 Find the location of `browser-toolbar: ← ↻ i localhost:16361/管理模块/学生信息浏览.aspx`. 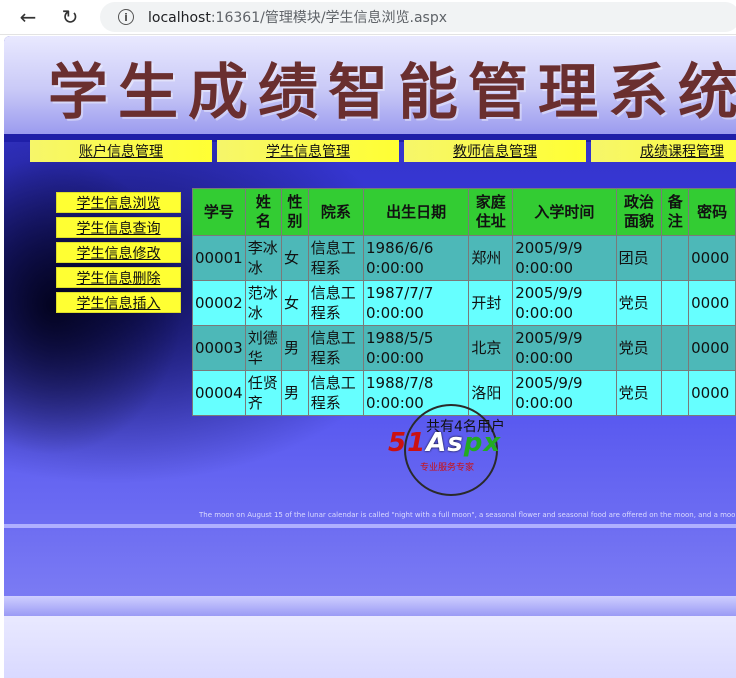

browser-toolbar: ← ↻ i localhost:16361/管理模块/学生信息浏览.aspx is located at coordinates (368, 17).